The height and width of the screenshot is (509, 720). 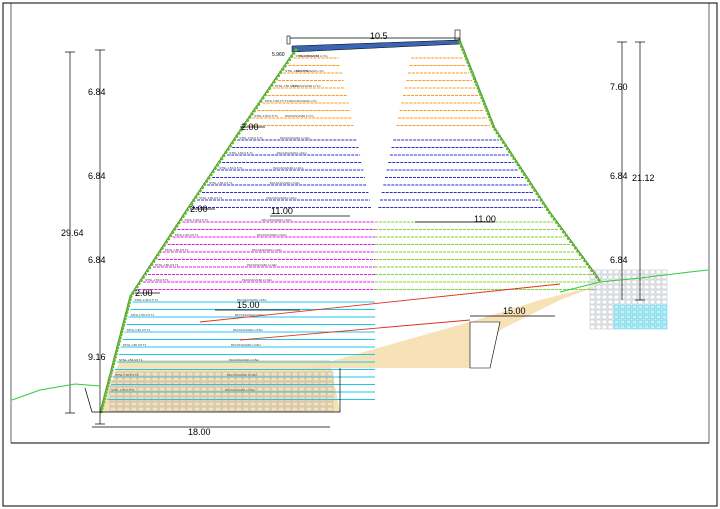 I want to click on left-tier-height-4: 9.16, so click(x=97, y=357).